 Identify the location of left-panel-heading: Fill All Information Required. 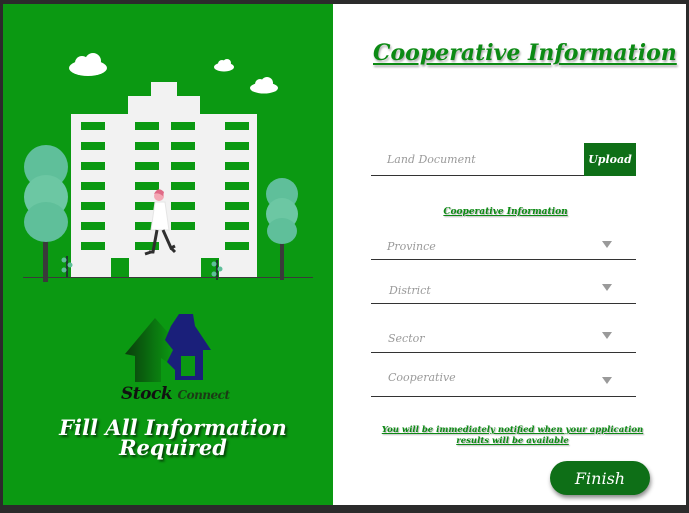
(173, 438).